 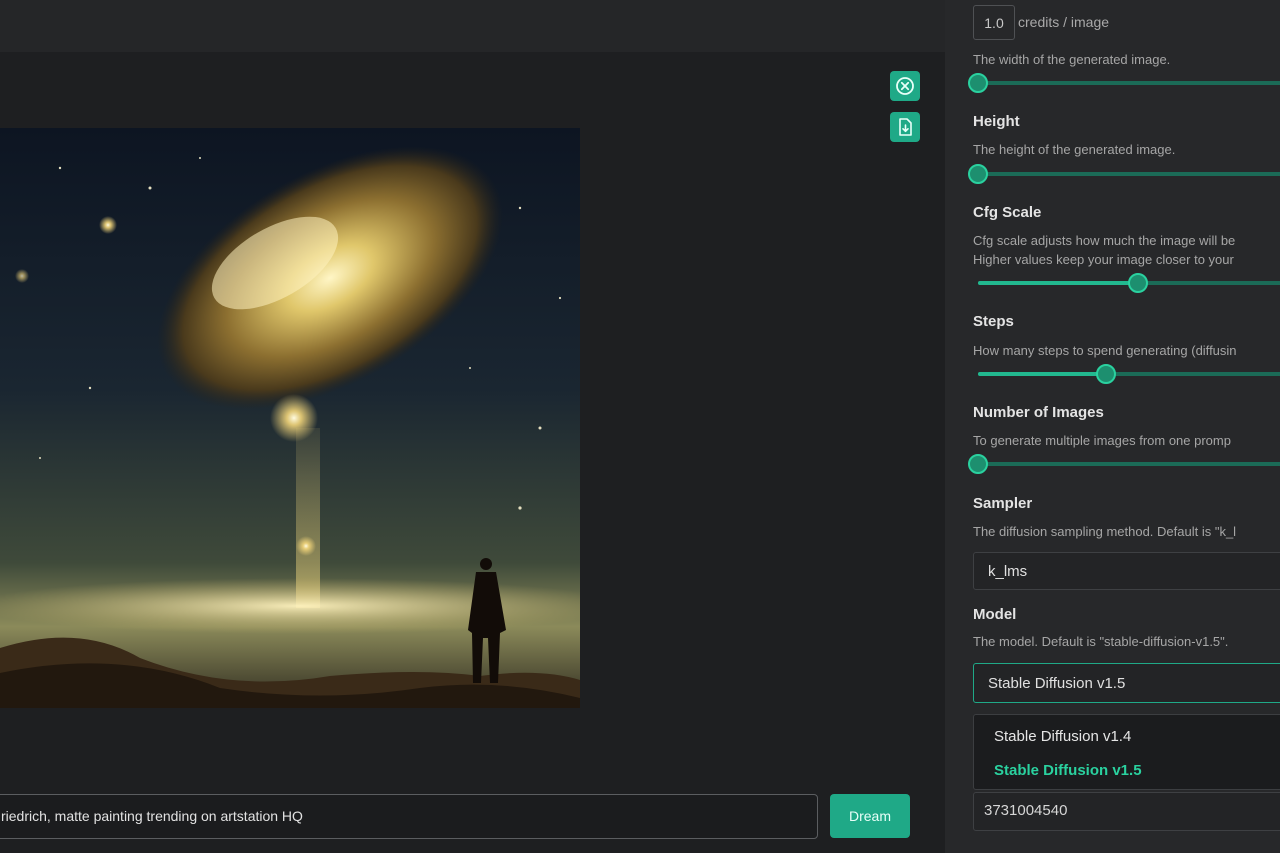 I want to click on model-option-v15: Stable Diffusion v1.5, so click(x=1068, y=770).